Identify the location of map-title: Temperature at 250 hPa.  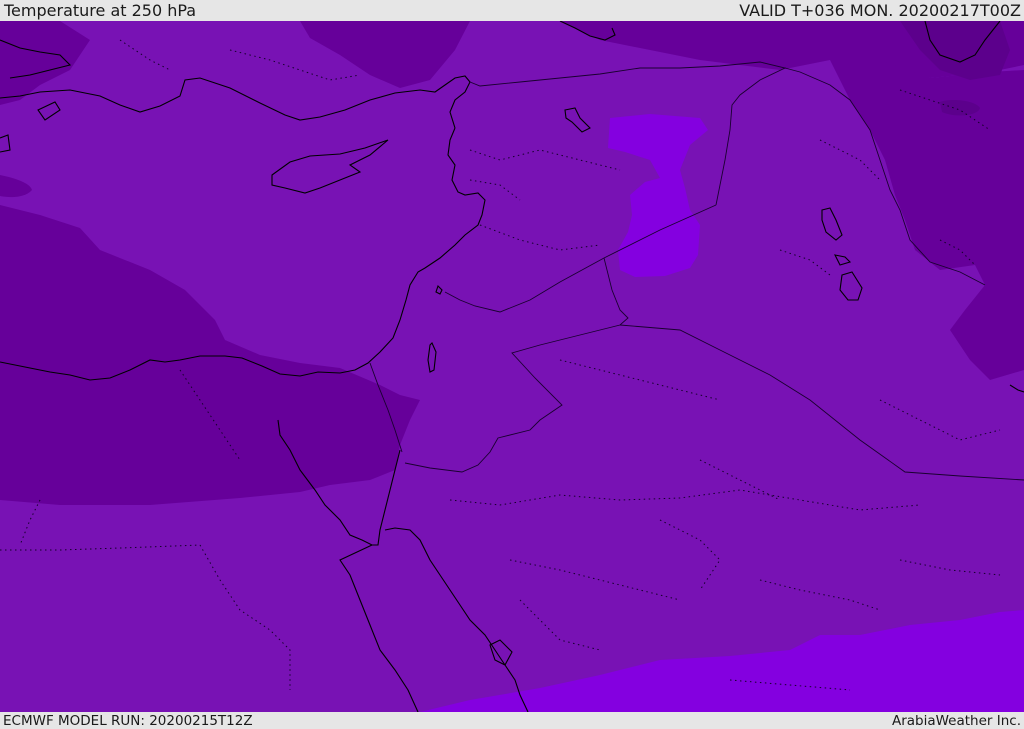
(100, 10).